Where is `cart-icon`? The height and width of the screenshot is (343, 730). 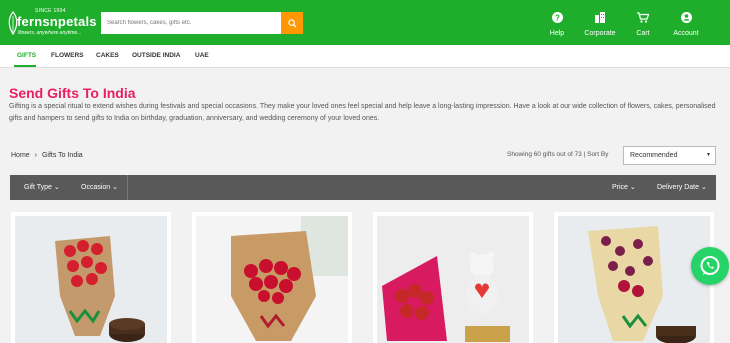 cart-icon is located at coordinates (643, 17).